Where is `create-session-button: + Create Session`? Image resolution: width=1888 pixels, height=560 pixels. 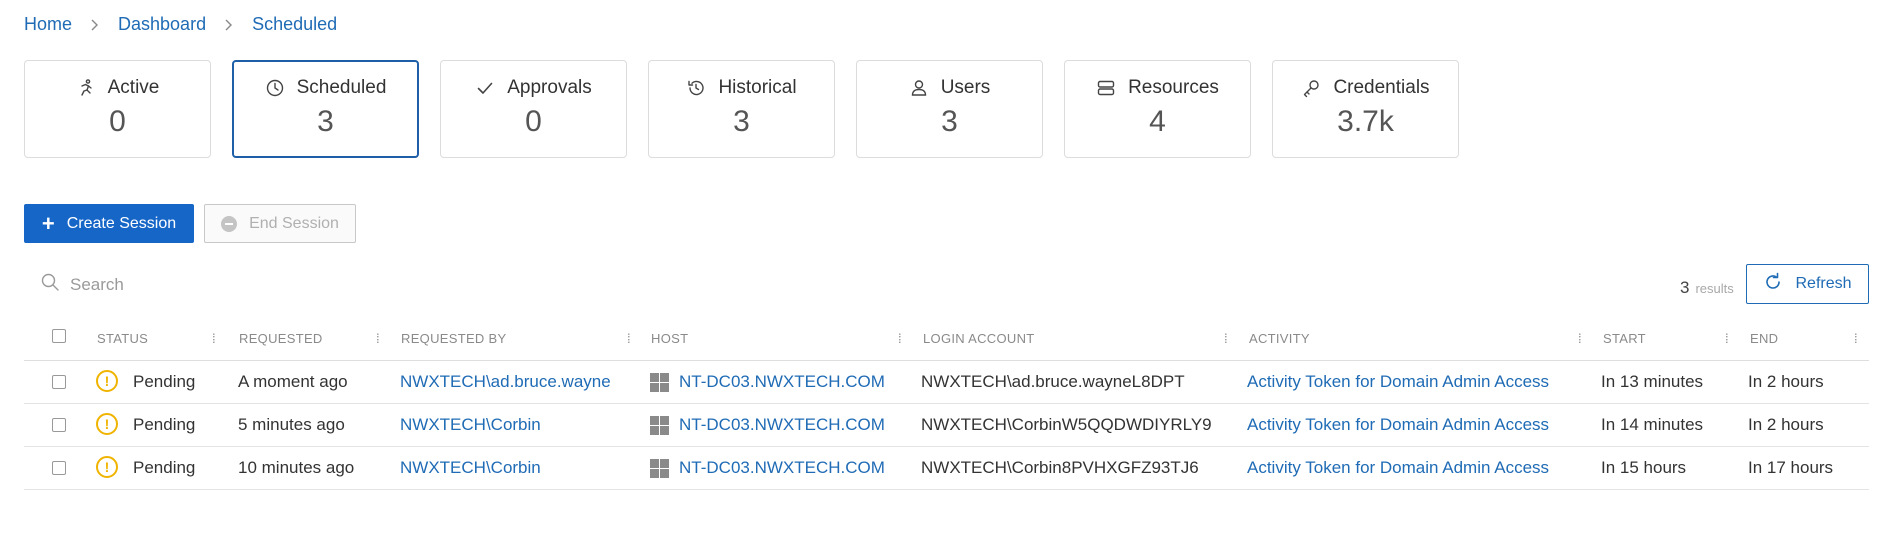 create-session-button: + Create Session is located at coordinates (109, 223).